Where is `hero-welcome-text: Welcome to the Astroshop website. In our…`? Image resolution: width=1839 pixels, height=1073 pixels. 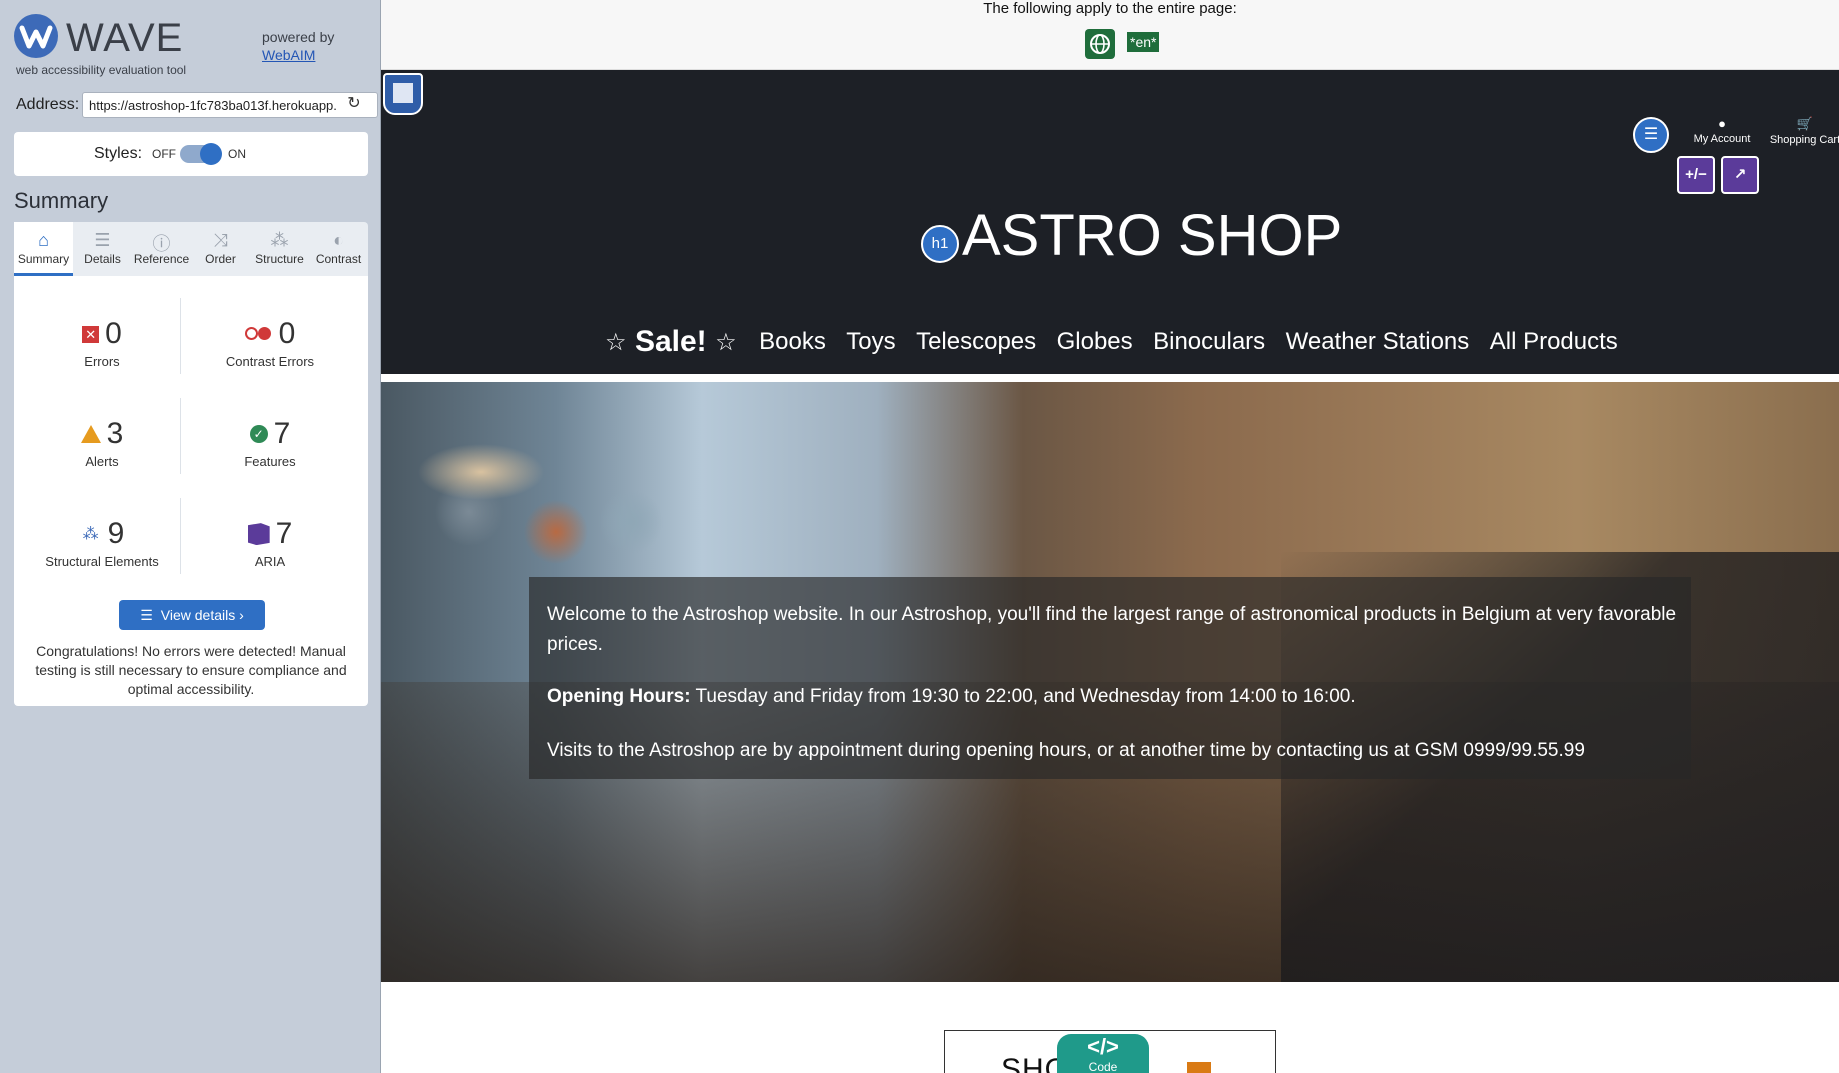 hero-welcome-text: Welcome to the Astroshop website. In our… is located at coordinates (1112, 629).